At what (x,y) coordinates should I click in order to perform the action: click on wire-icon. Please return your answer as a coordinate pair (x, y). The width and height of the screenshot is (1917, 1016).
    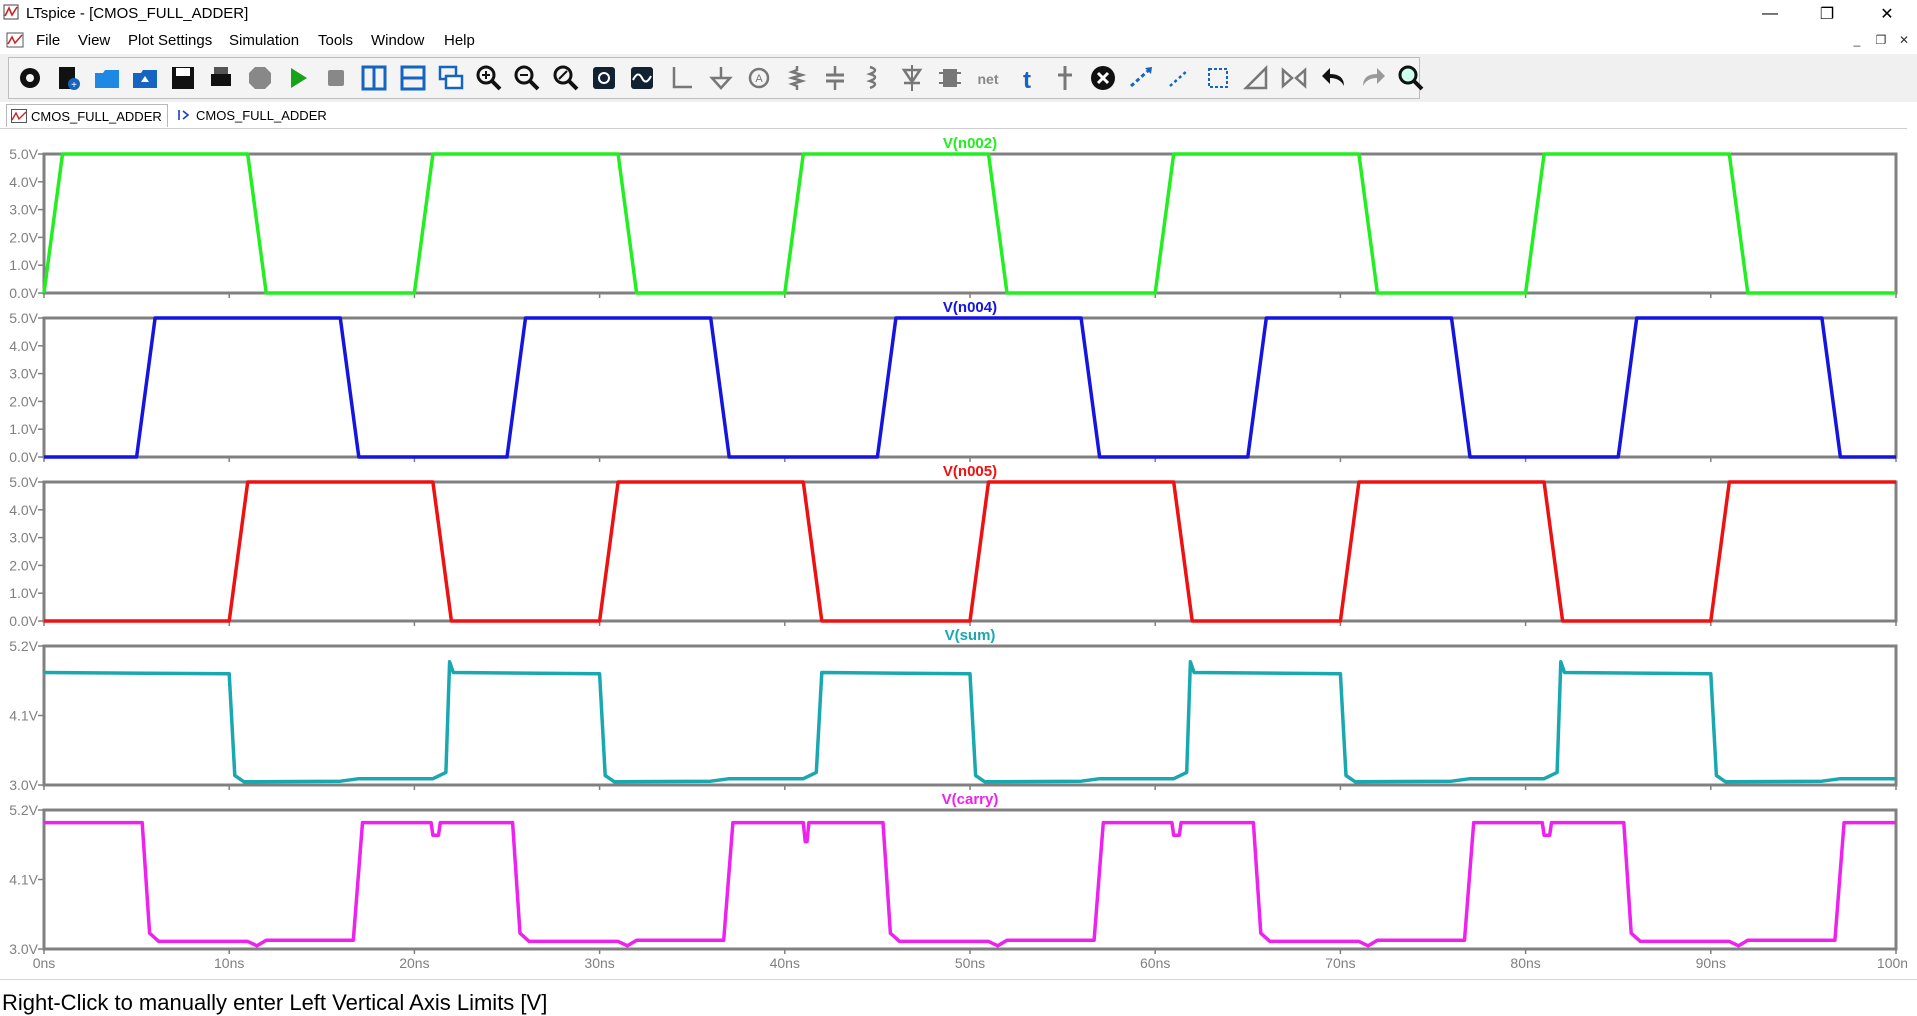
    Looking at the image, I should click on (682, 78).